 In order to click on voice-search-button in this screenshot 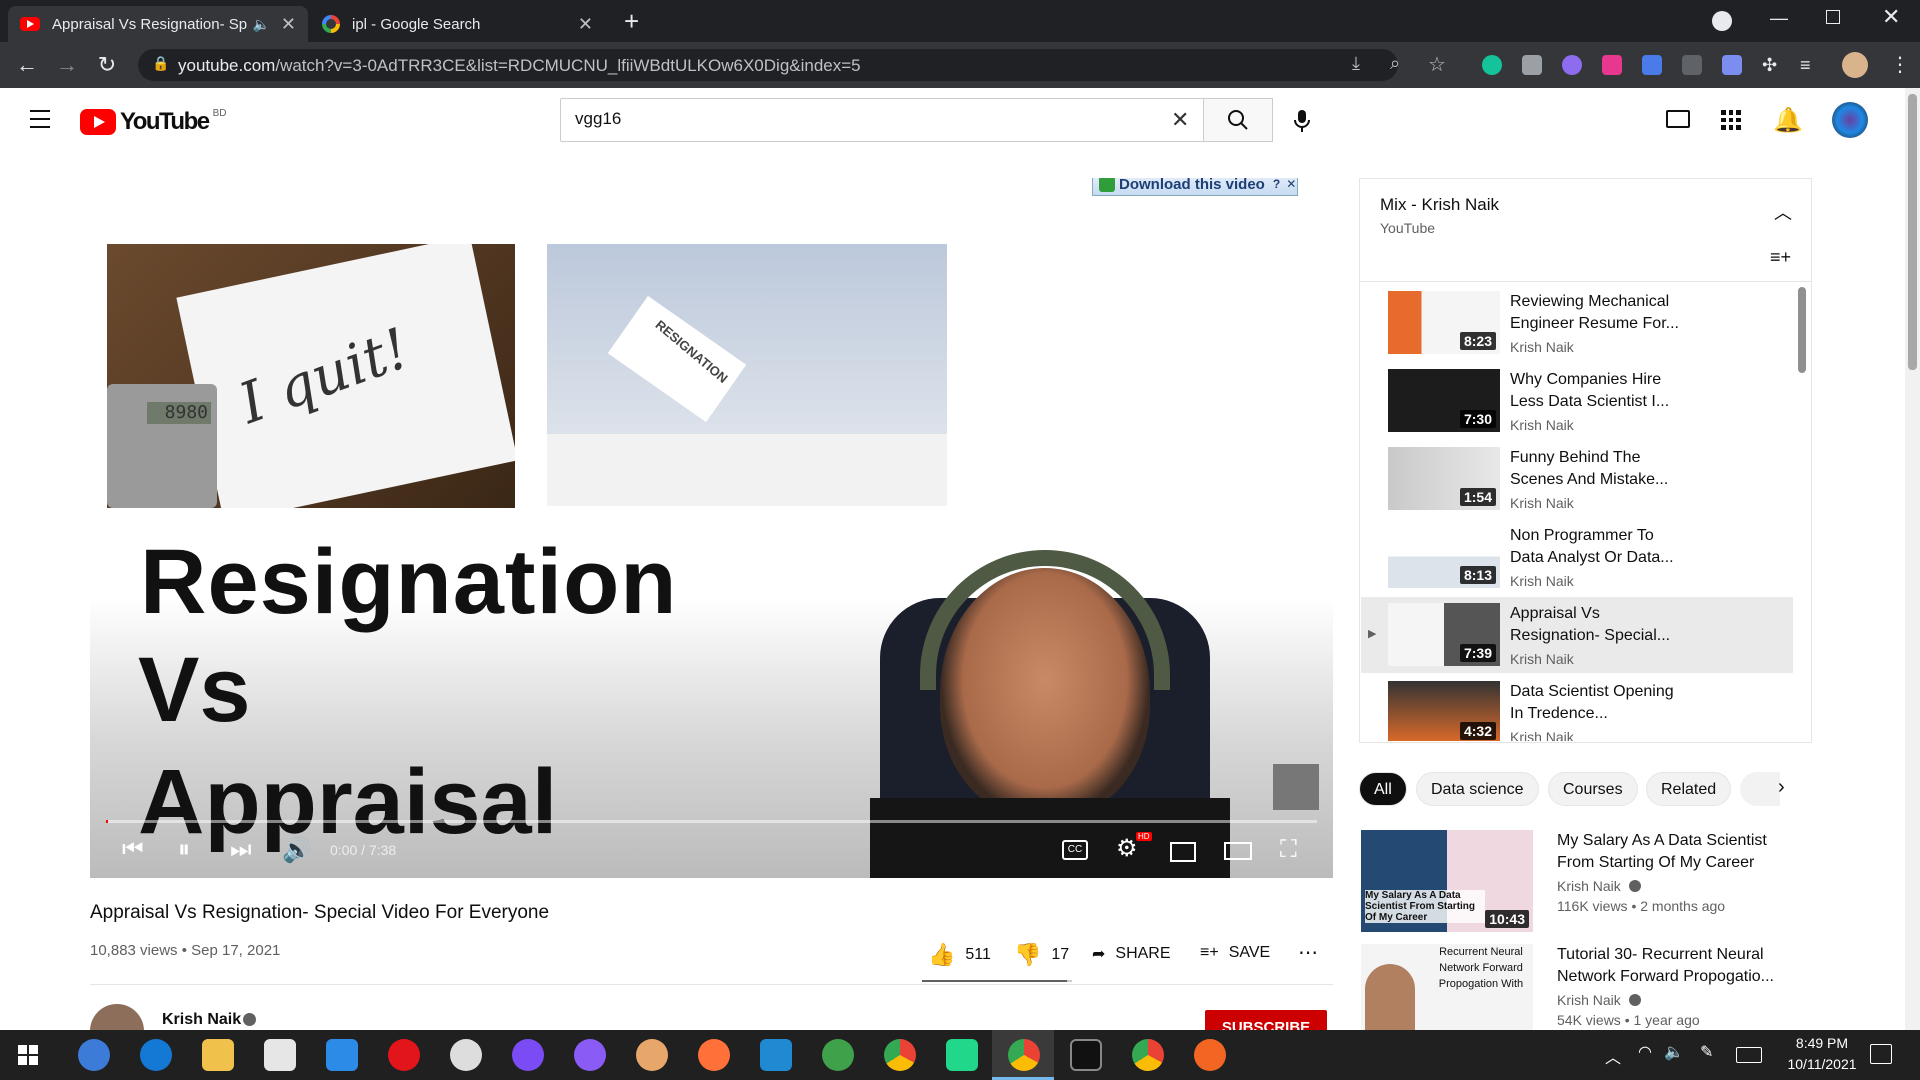, I will do `click(1304, 122)`.